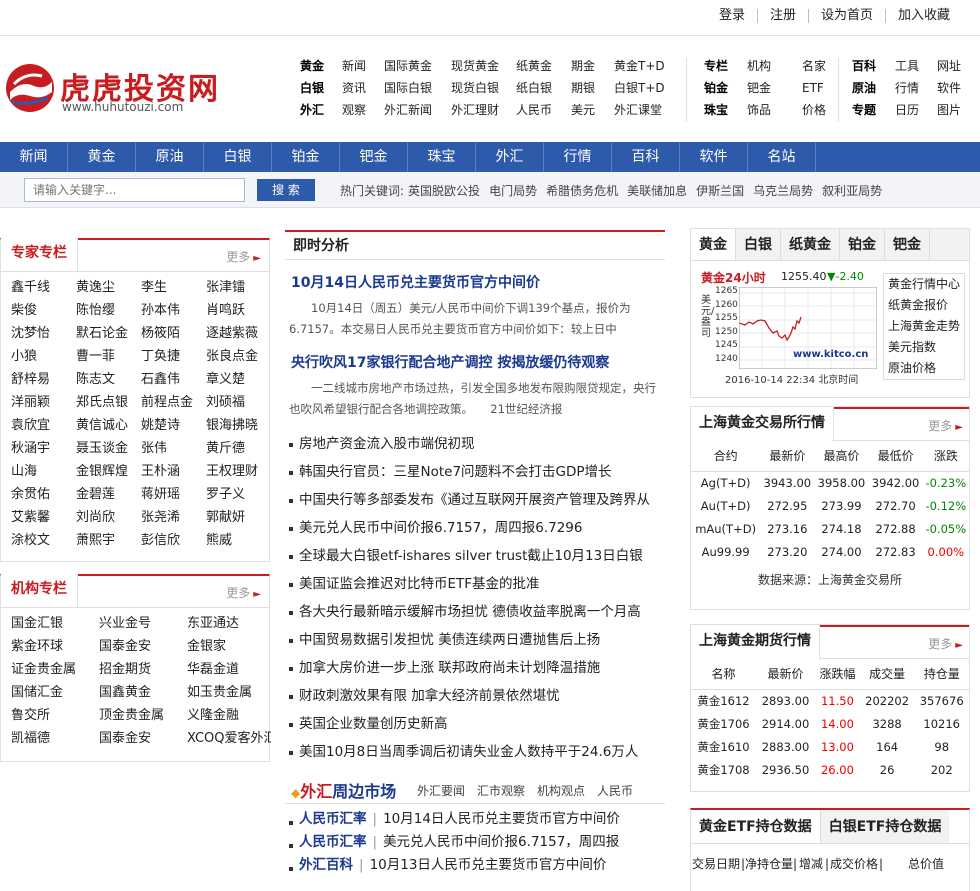  What do you see at coordinates (478, 362) in the screenshot?
I see `article-title: 央行吹风17家银行配合地产调控 按揭放缓仍待观察` at bounding box center [478, 362].